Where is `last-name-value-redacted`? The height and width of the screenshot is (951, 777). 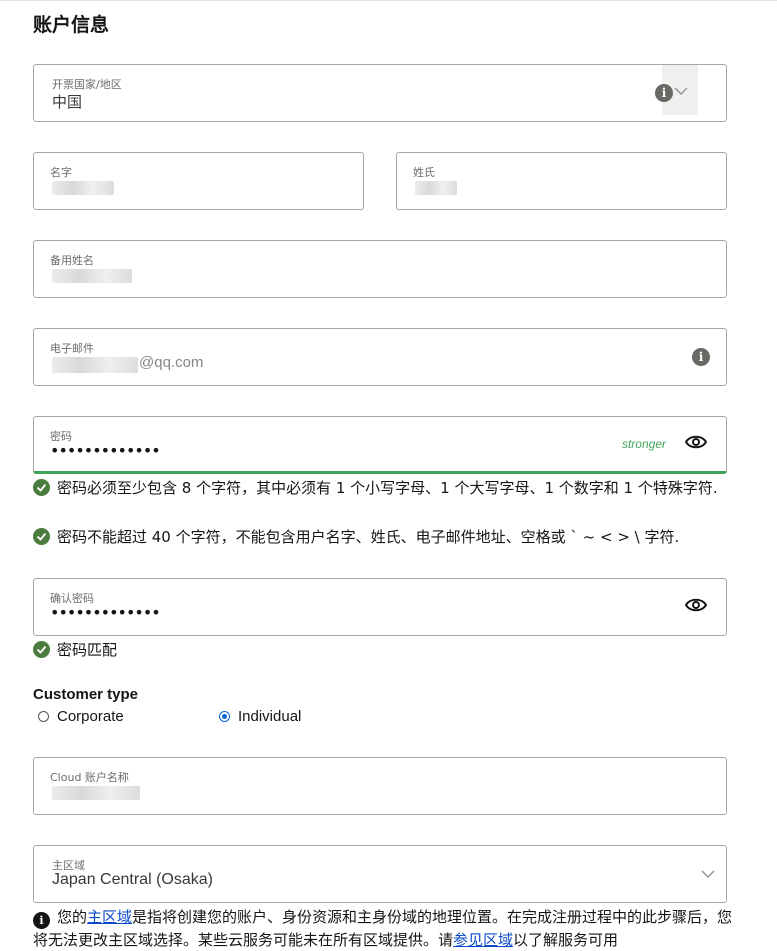 last-name-value-redacted is located at coordinates (436, 188).